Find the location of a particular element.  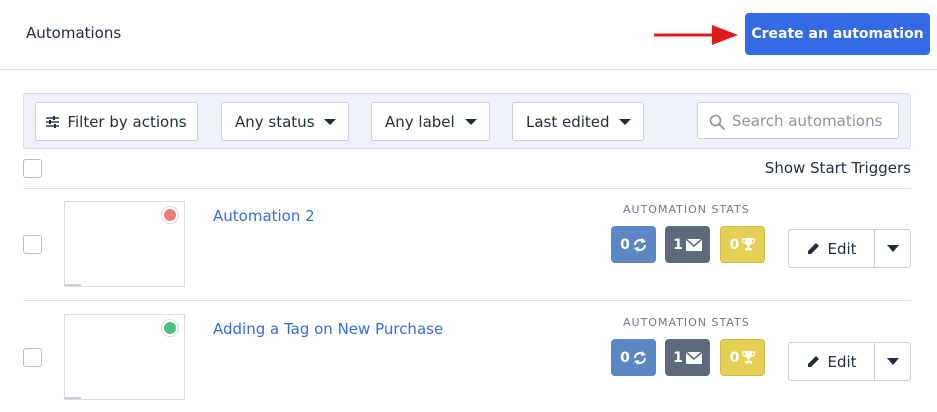

status-dropdown: Any status is located at coordinates (285, 121).